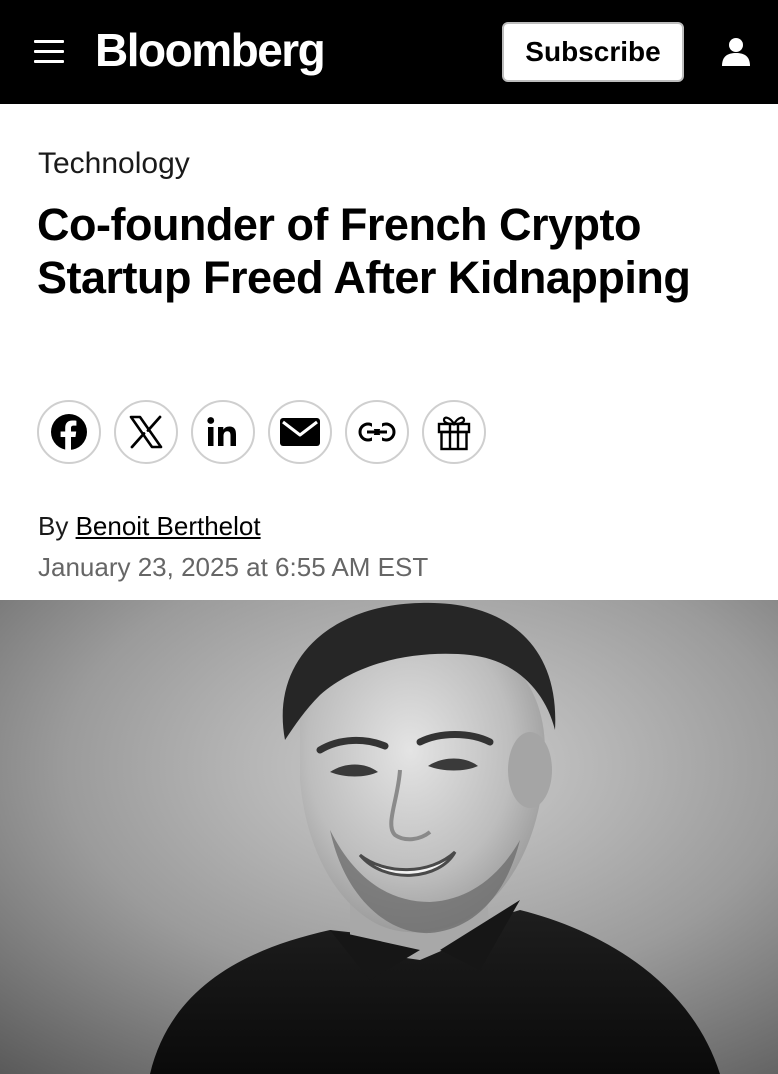 The height and width of the screenshot is (1074, 778). Describe the element at coordinates (49, 52) in the screenshot. I see `hamburger-menu-icon` at that location.